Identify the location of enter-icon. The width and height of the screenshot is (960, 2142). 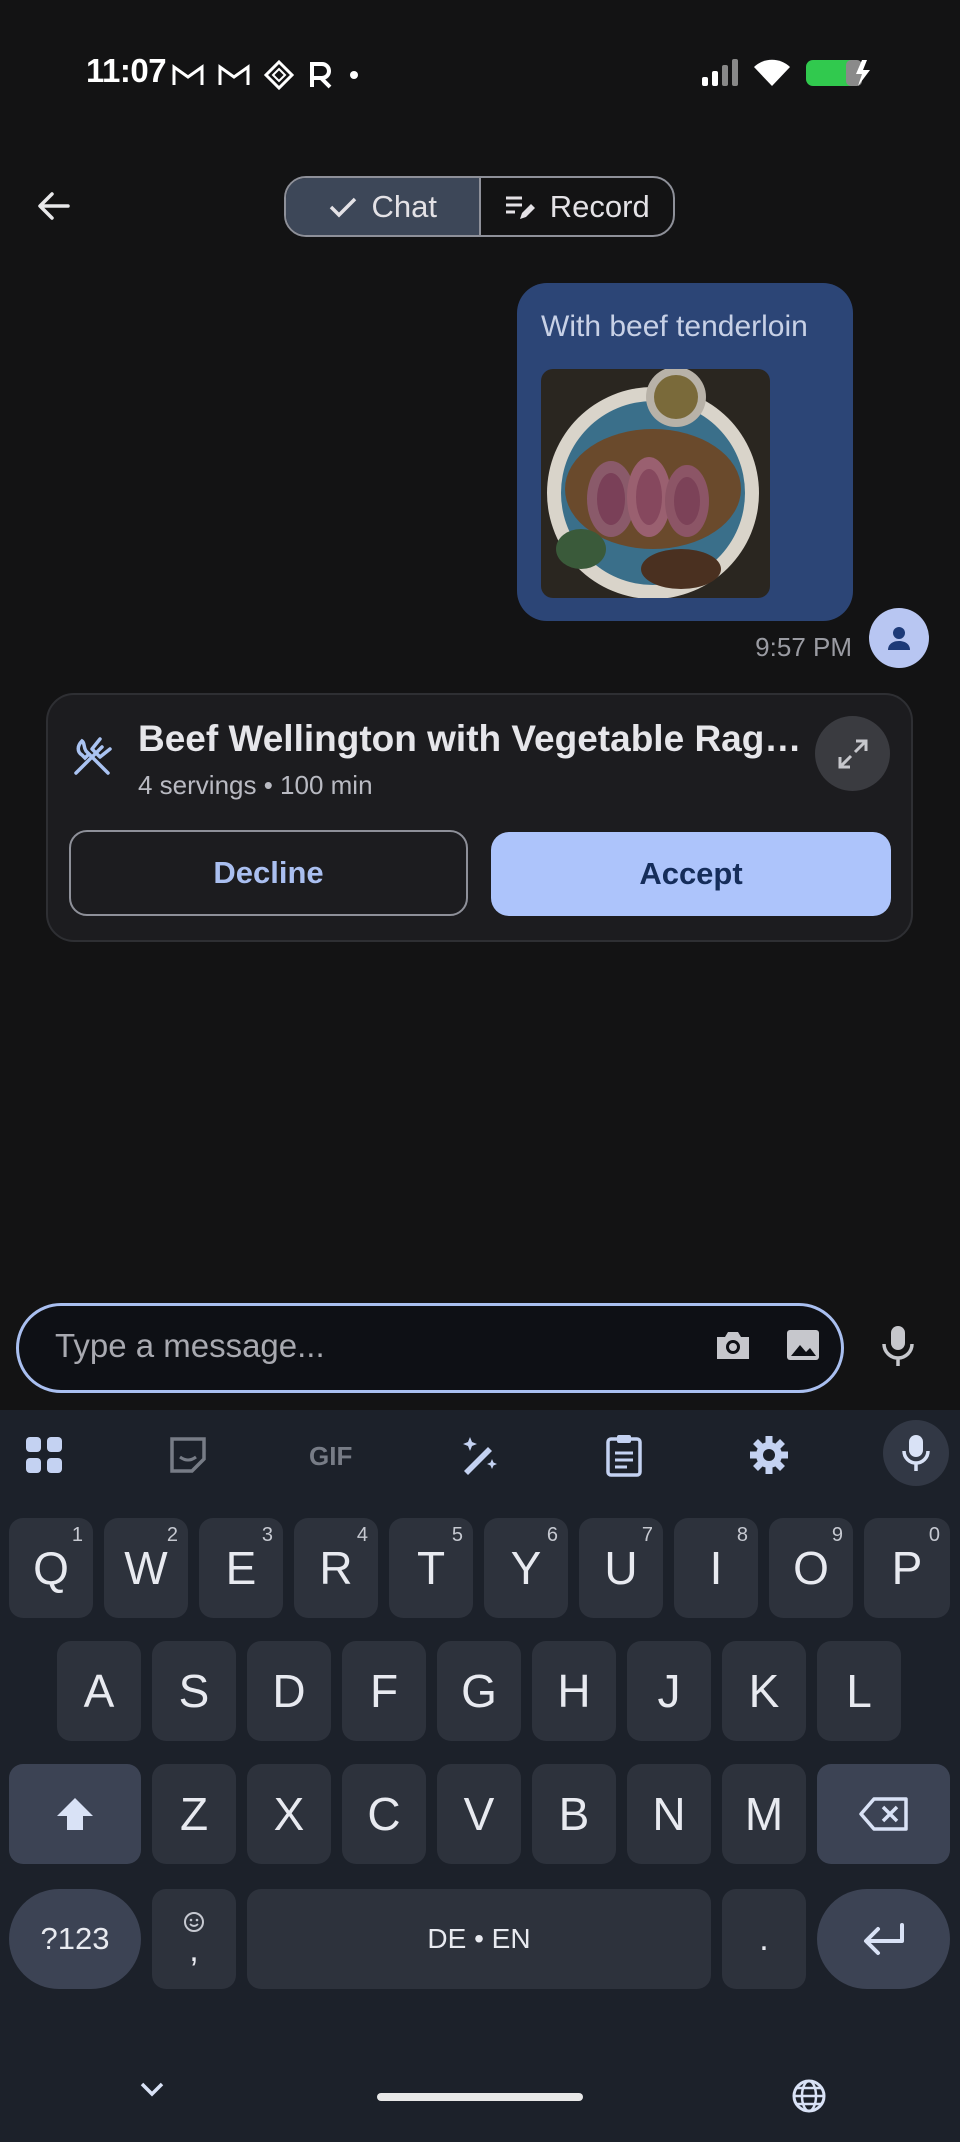
(883, 1939).